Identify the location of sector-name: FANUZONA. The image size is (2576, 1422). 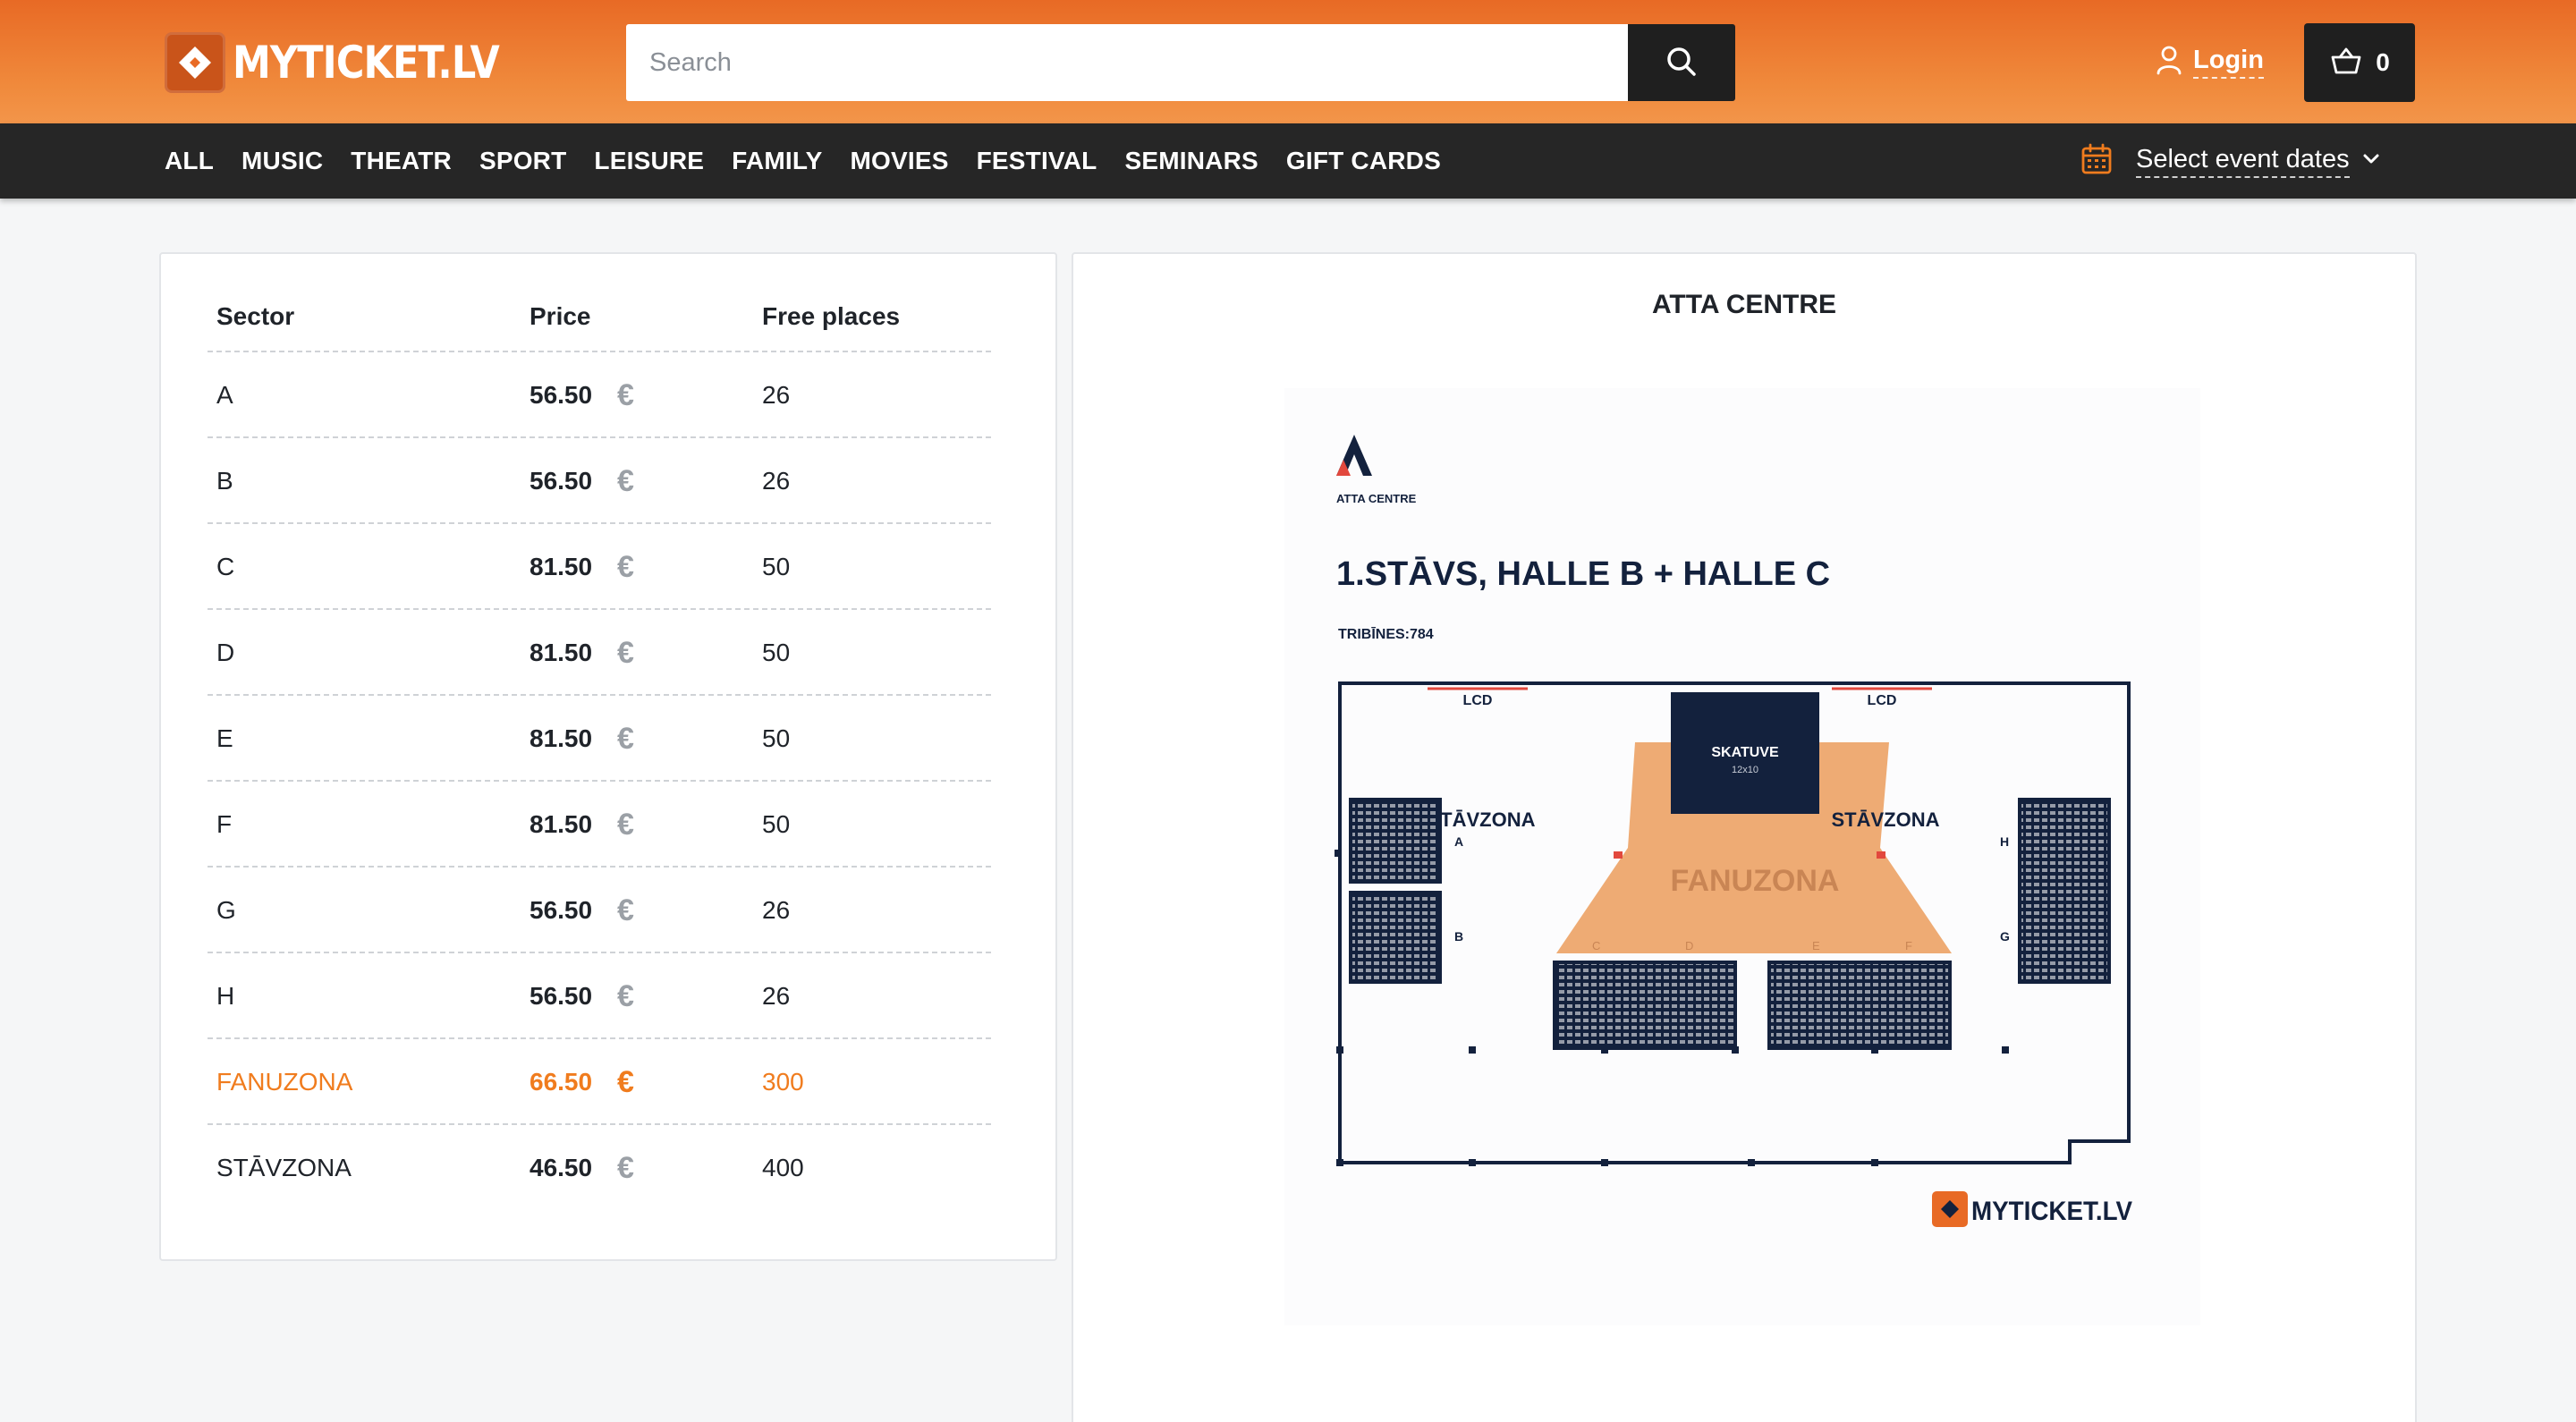
(284, 1082).